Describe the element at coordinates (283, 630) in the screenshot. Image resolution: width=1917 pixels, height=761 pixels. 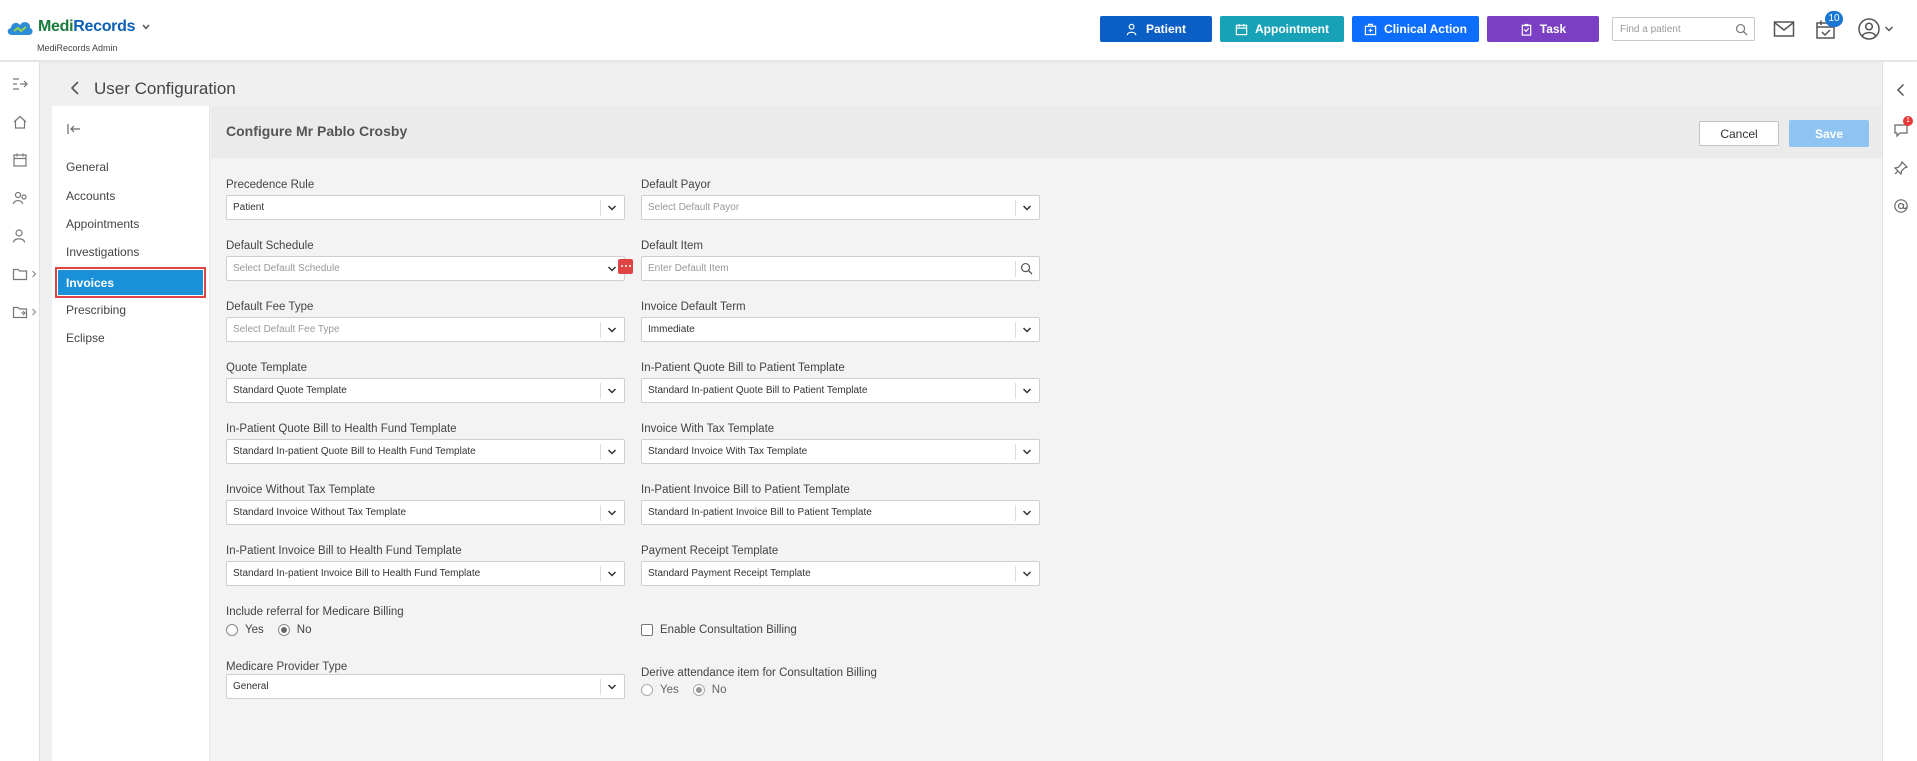
I see `include-referral-no-radio` at that location.